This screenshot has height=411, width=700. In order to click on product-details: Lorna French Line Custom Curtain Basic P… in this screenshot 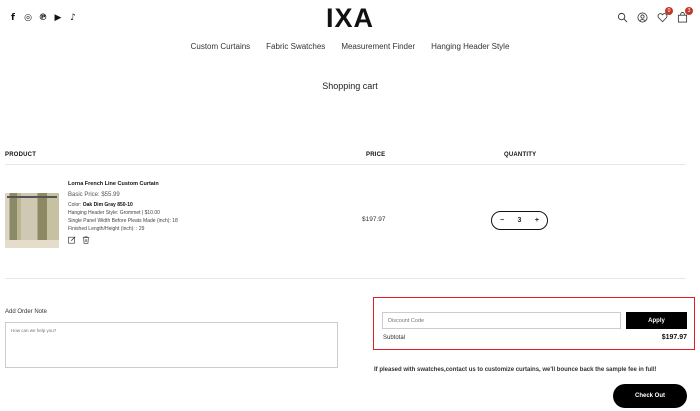, I will do `click(123, 212)`.